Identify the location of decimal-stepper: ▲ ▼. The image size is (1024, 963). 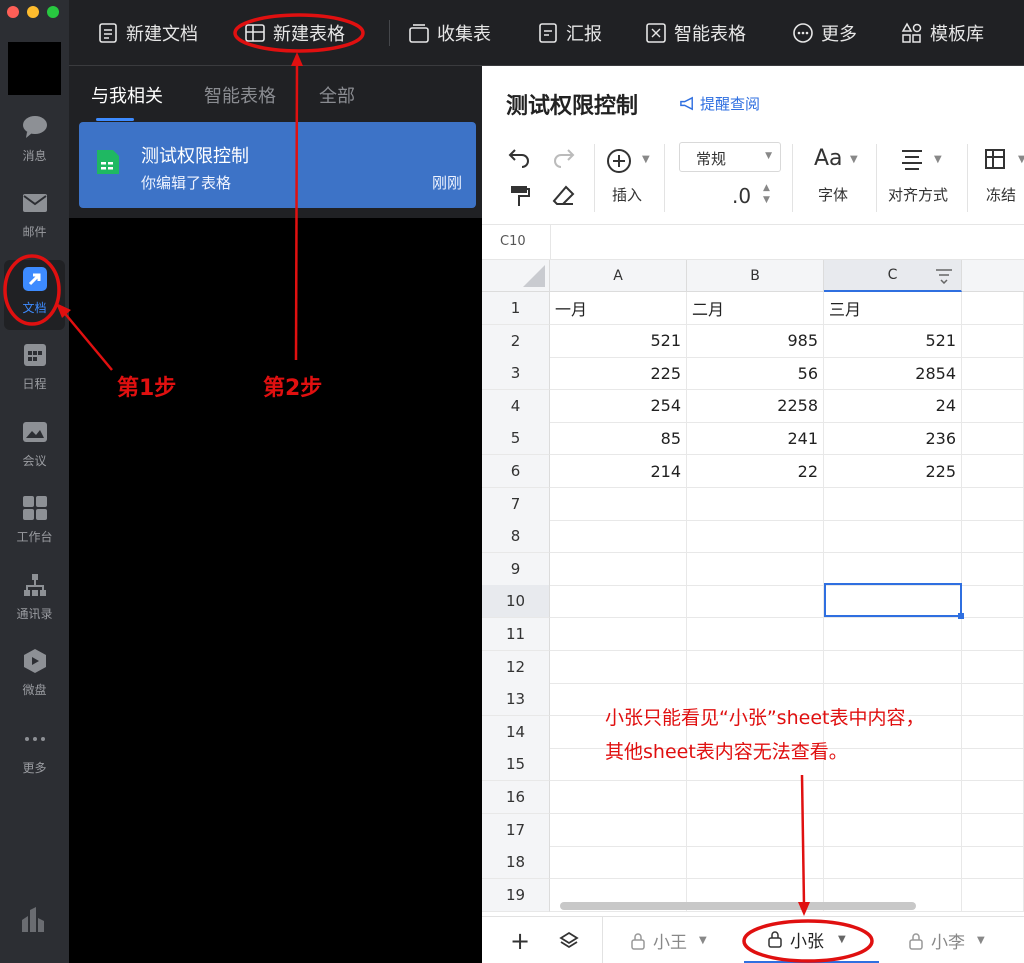
(769, 195).